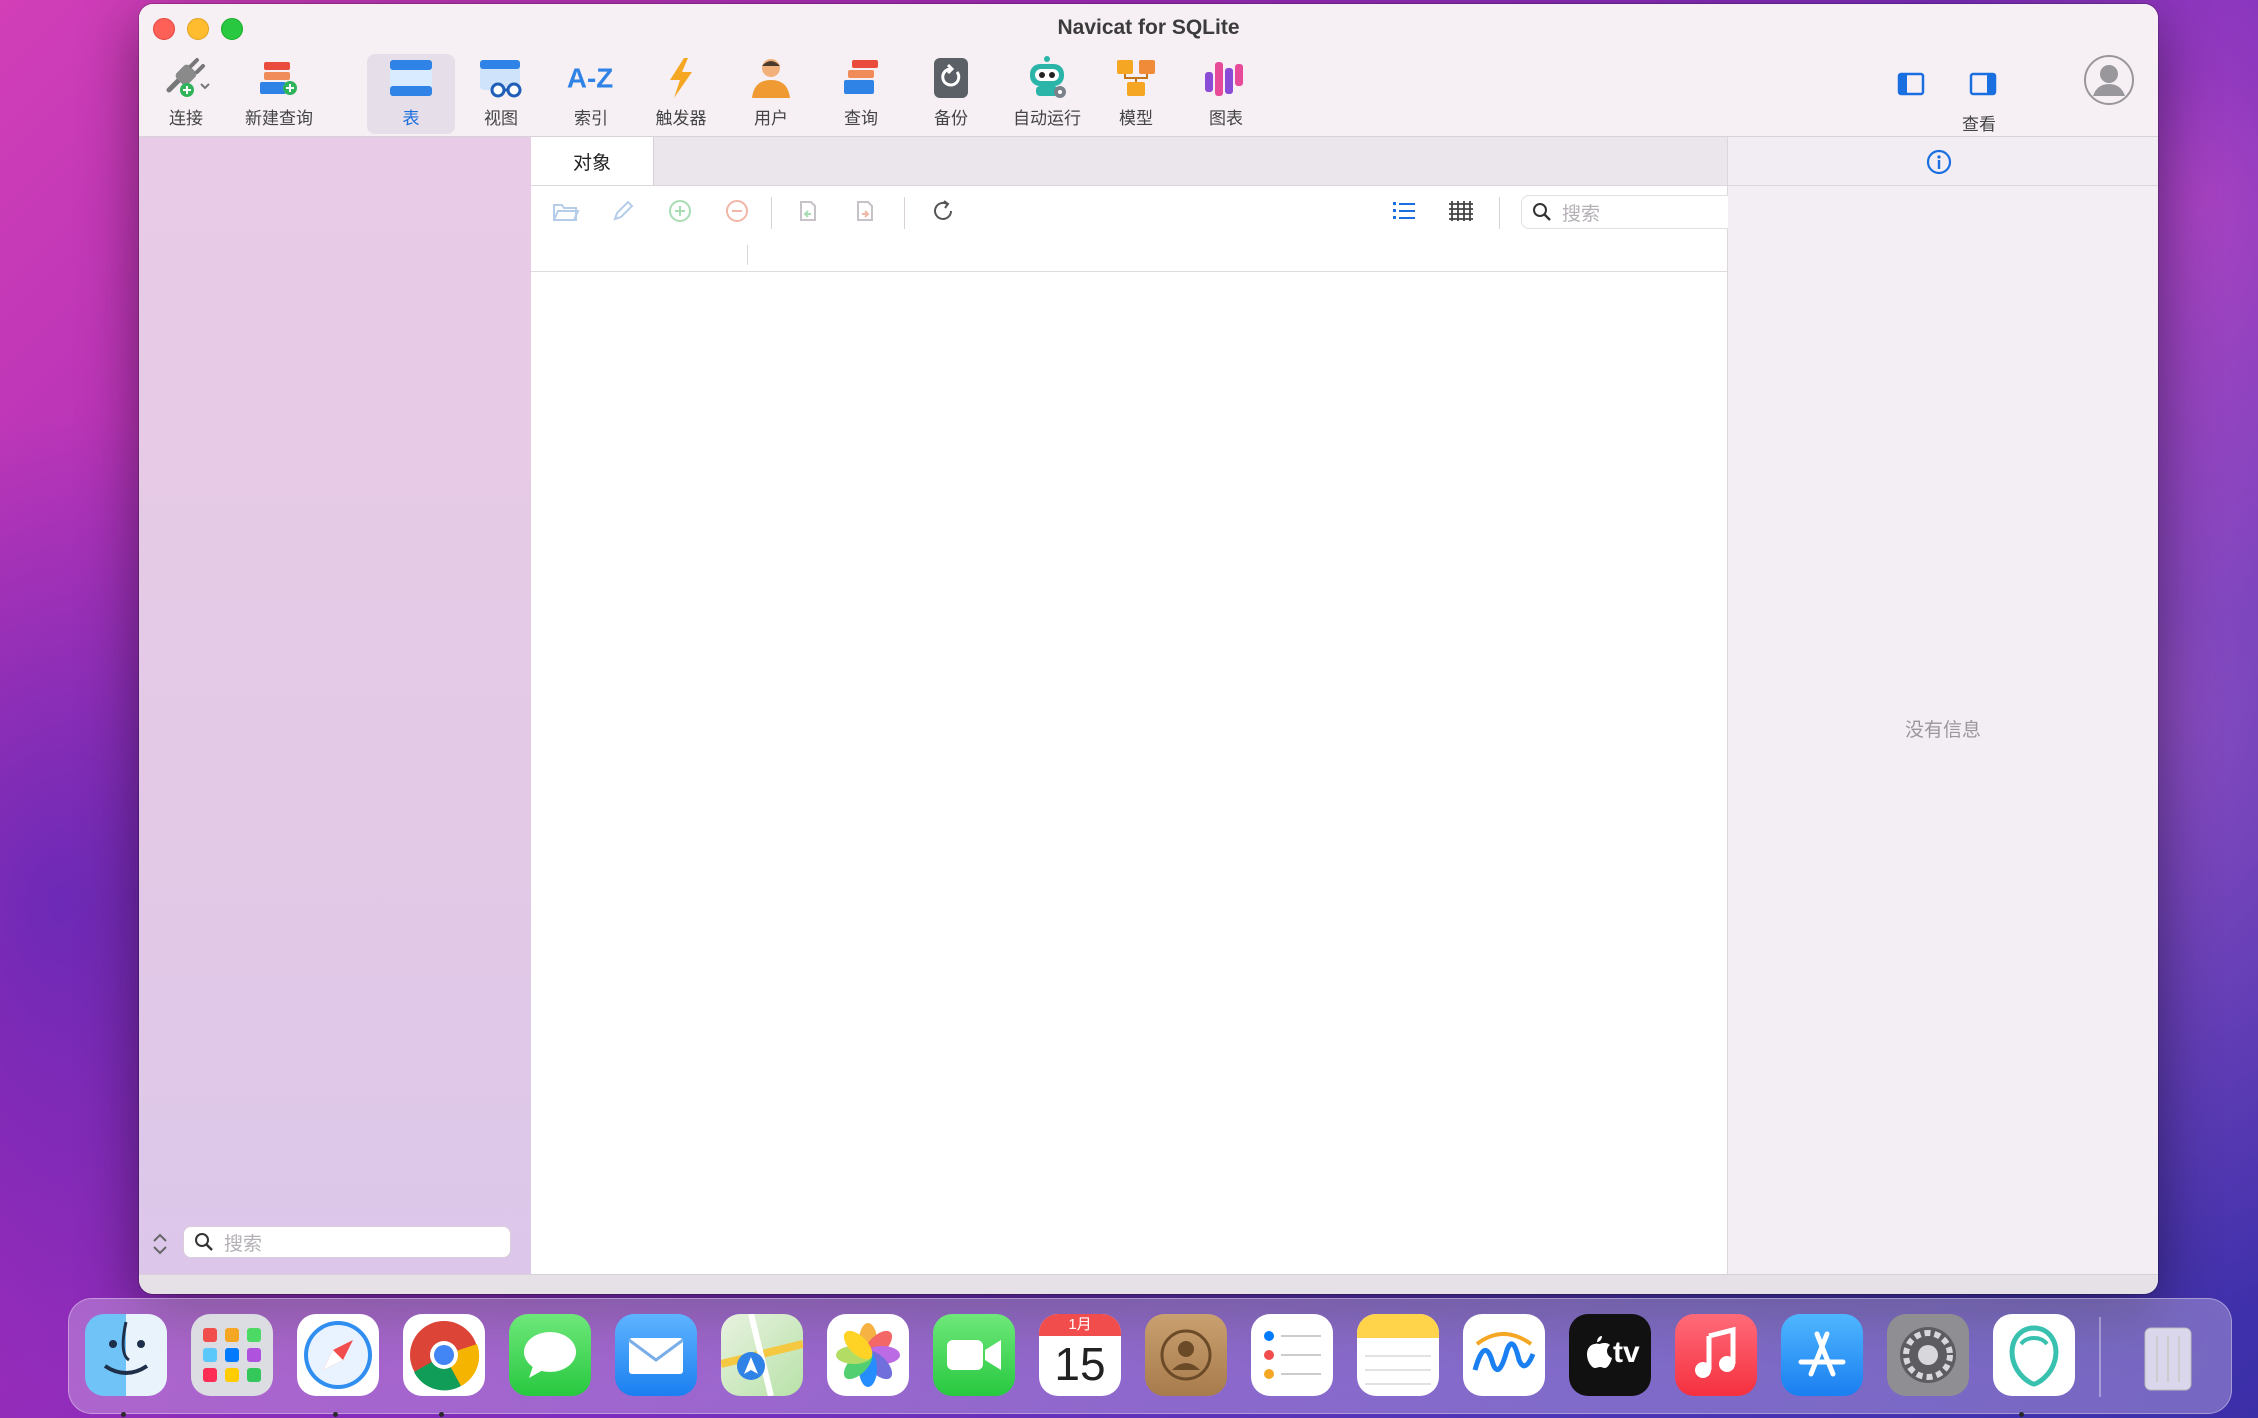  What do you see at coordinates (243, 1244) in the screenshot?
I see `sidebar-search-placeholder: 搜索` at bounding box center [243, 1244].